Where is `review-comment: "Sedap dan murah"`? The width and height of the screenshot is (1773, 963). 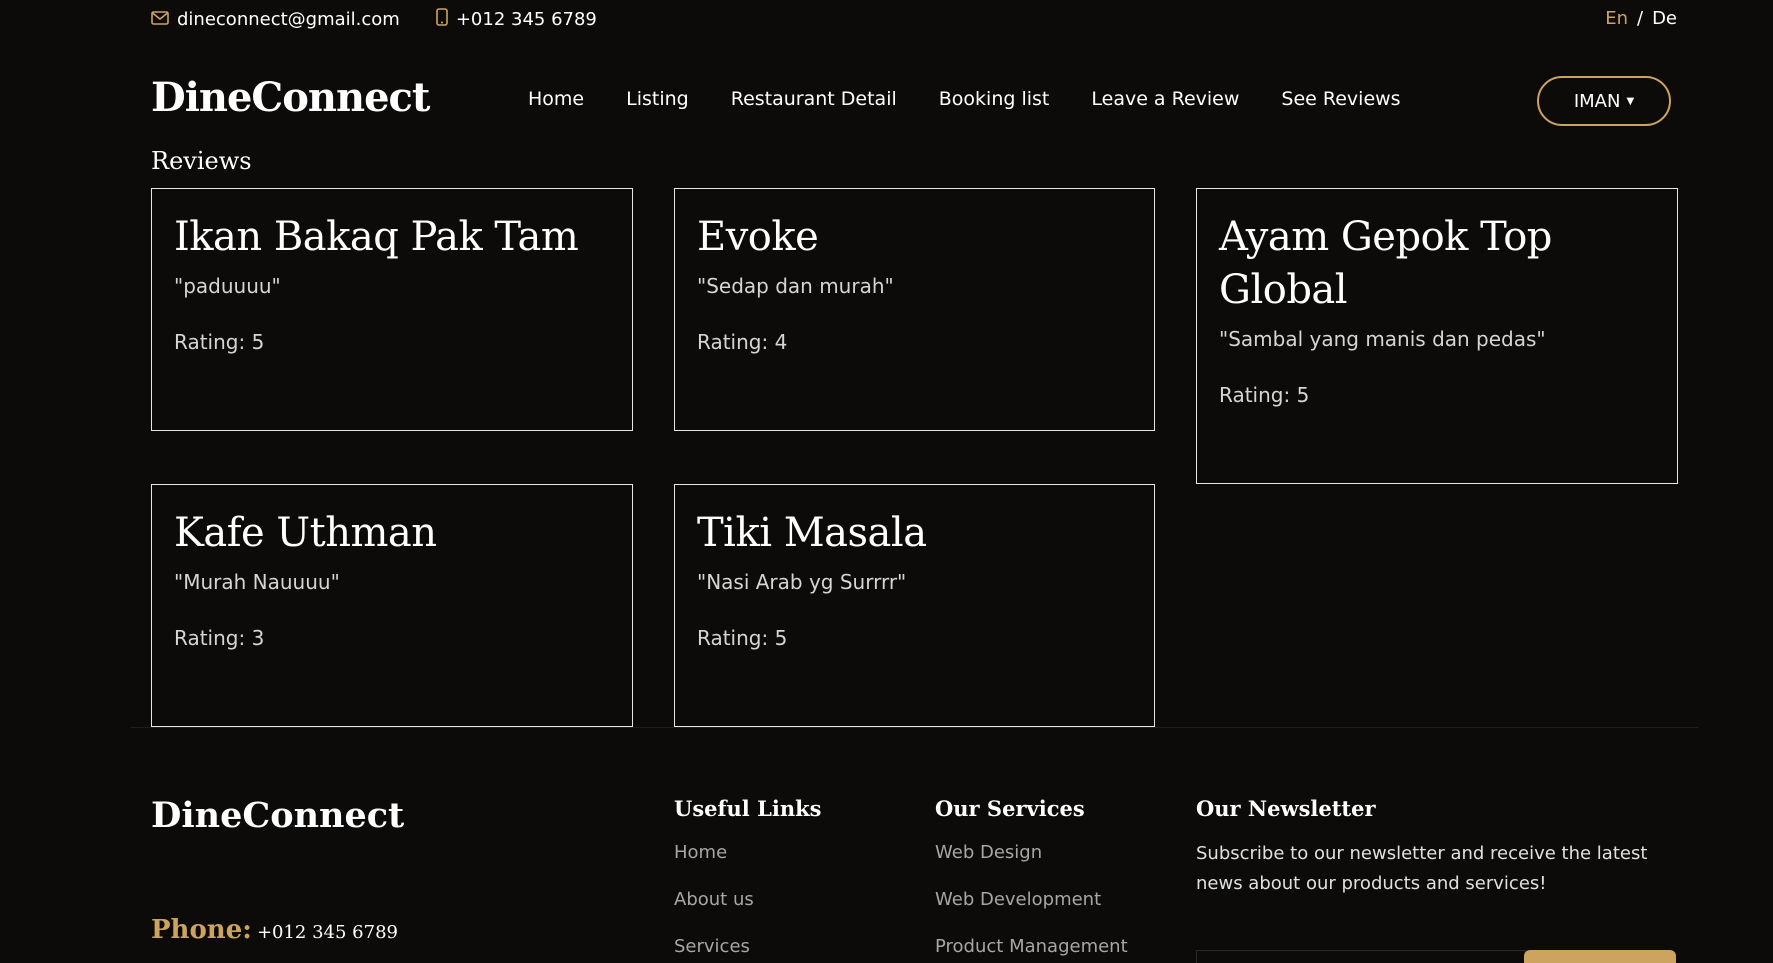 review-comment: "Sedap dan murah" is located at coordinates (795, 286).